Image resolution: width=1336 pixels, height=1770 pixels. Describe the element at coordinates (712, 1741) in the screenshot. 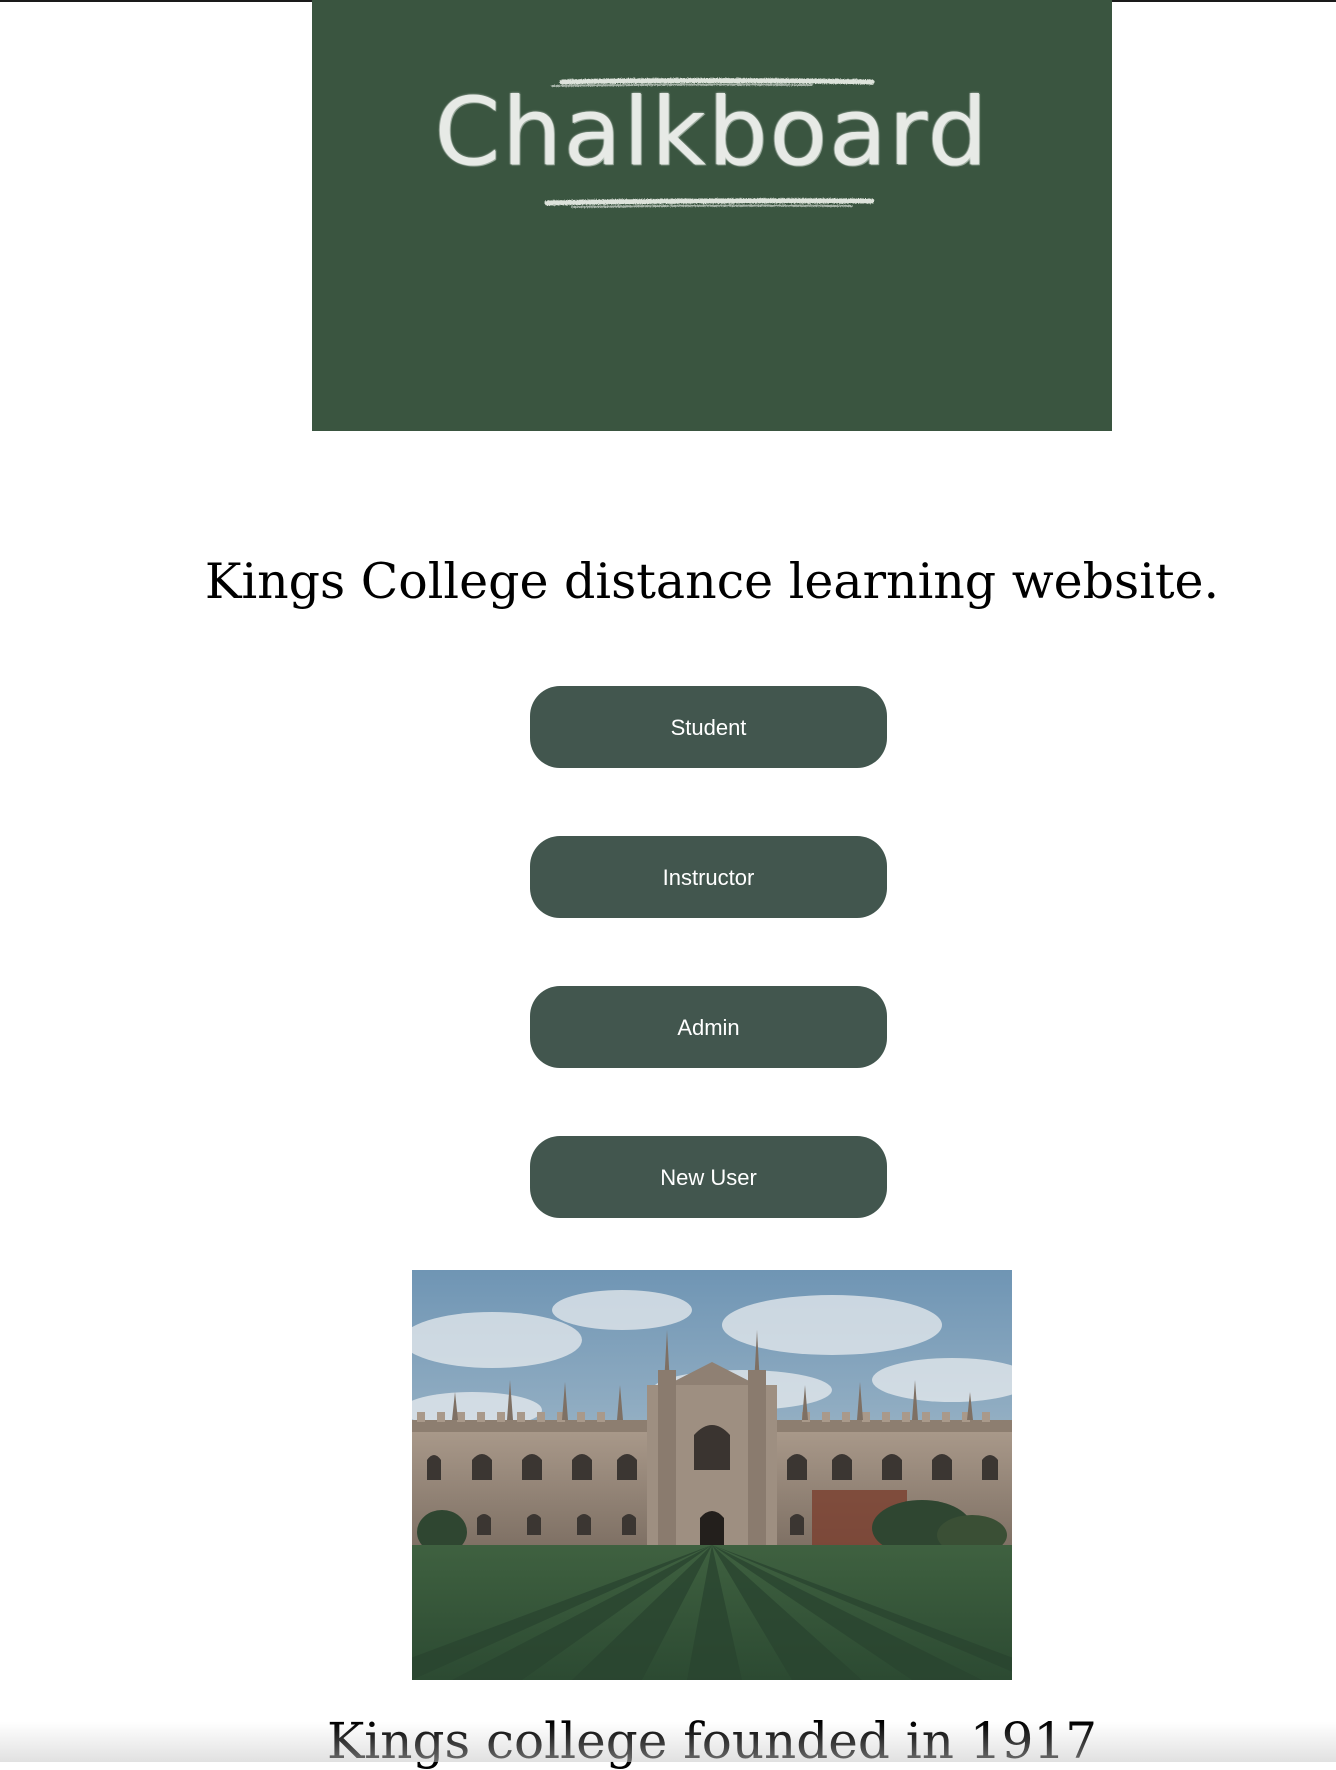

I see `caption-founded: Kings college founded in 1917` at that location.